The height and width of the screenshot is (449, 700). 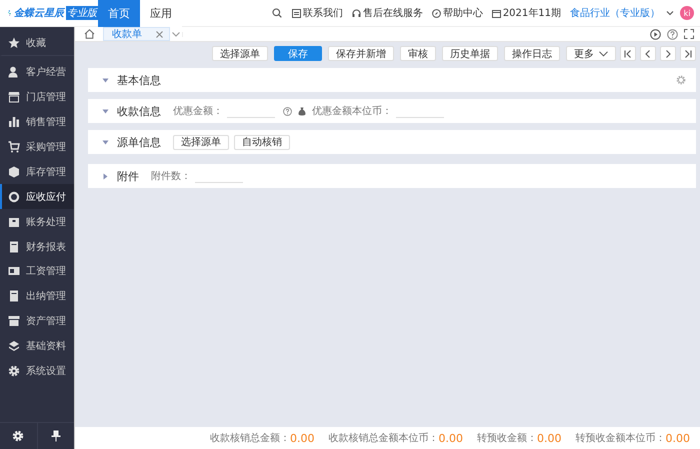 What do you see at coordinates (352, 111) in the screenshot?
I see `field-label: 优惠金额本位币：` at bounding box center [352, 111].